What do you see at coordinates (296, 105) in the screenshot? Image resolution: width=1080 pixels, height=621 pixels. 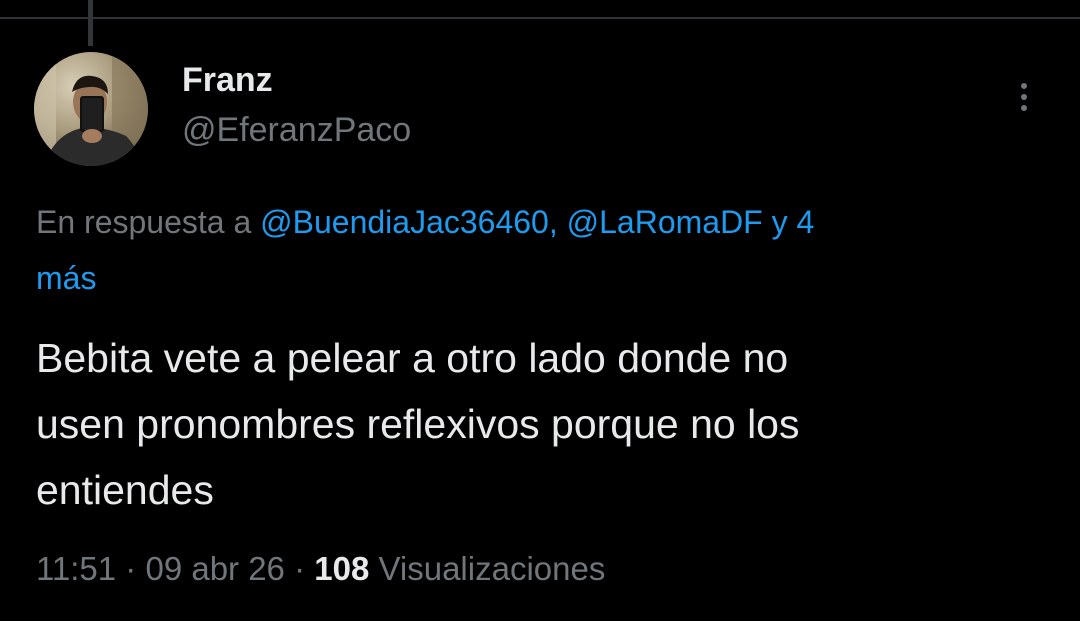 I see `tweet-author: Franz @EferanzPaco` at bounding box center [296, 105].